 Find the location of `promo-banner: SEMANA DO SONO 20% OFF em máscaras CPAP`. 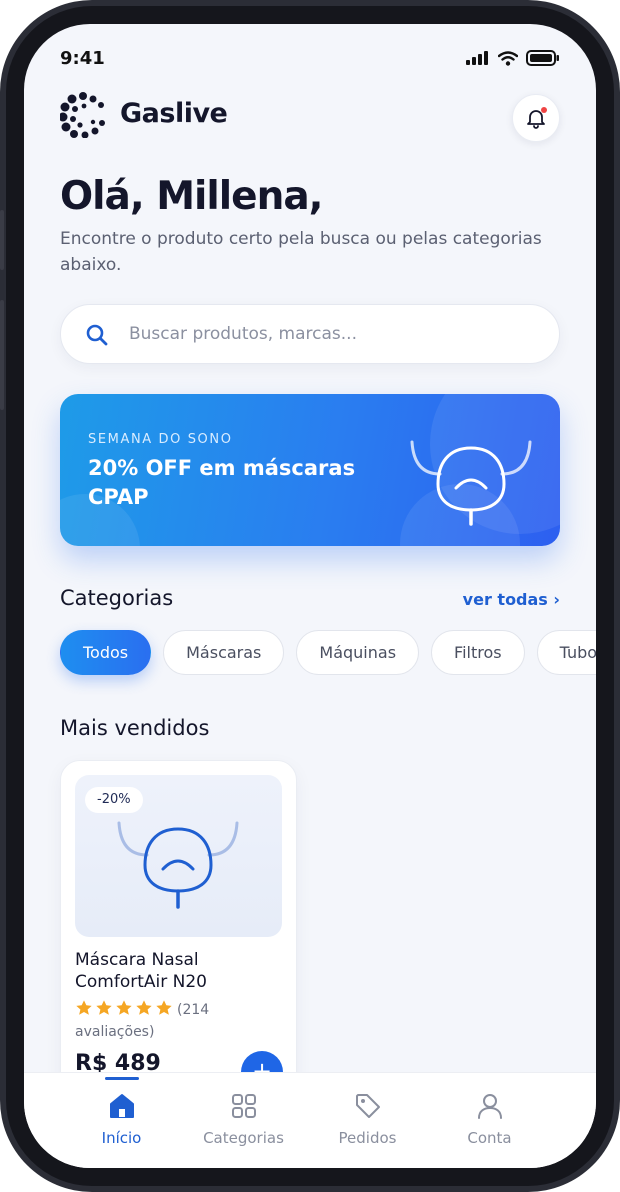

promo-banner: SEMANA DO SONO 20% OFF em máscaras CPAP is located at coordinates (310, 470).